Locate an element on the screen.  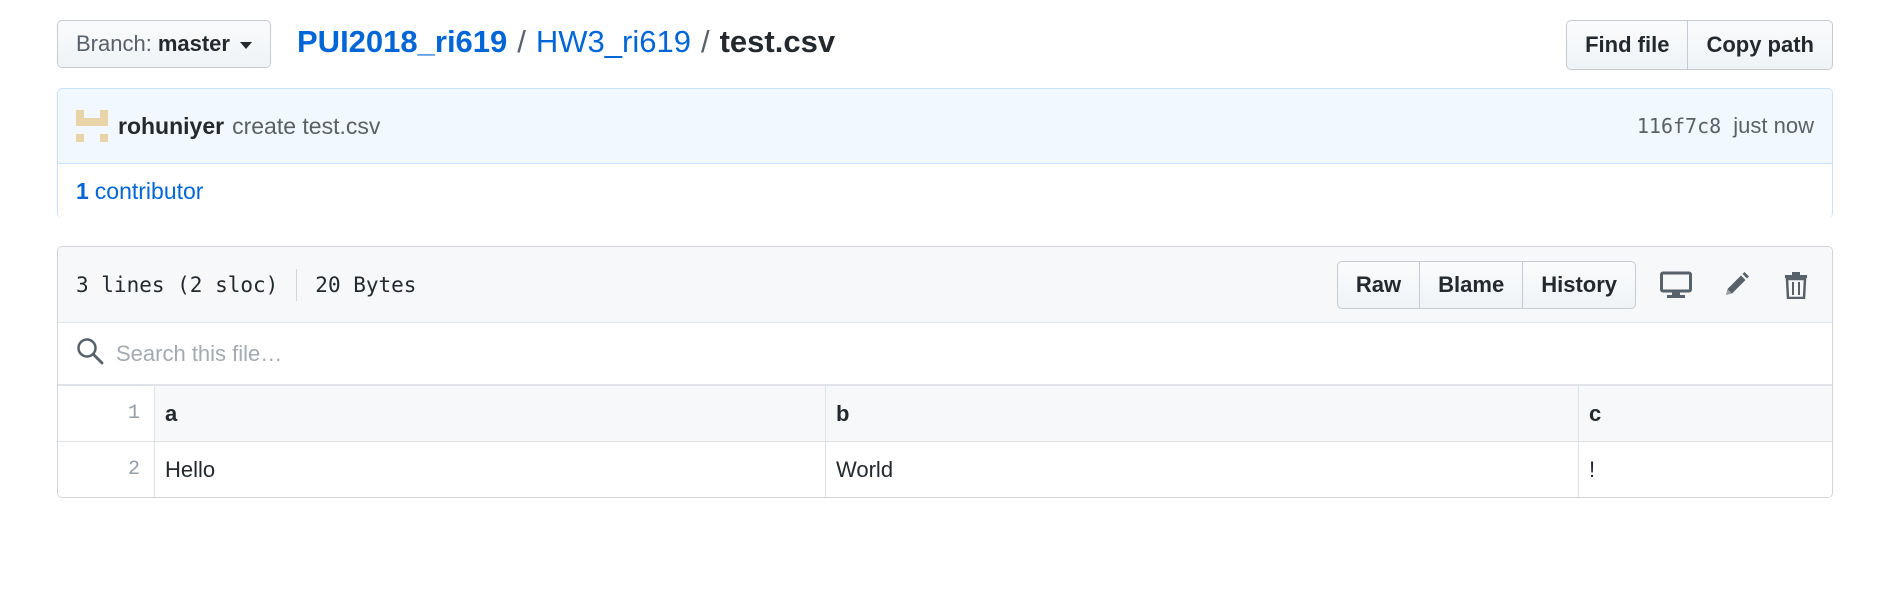
table-cell: World is located at coordinates (1202, 469).